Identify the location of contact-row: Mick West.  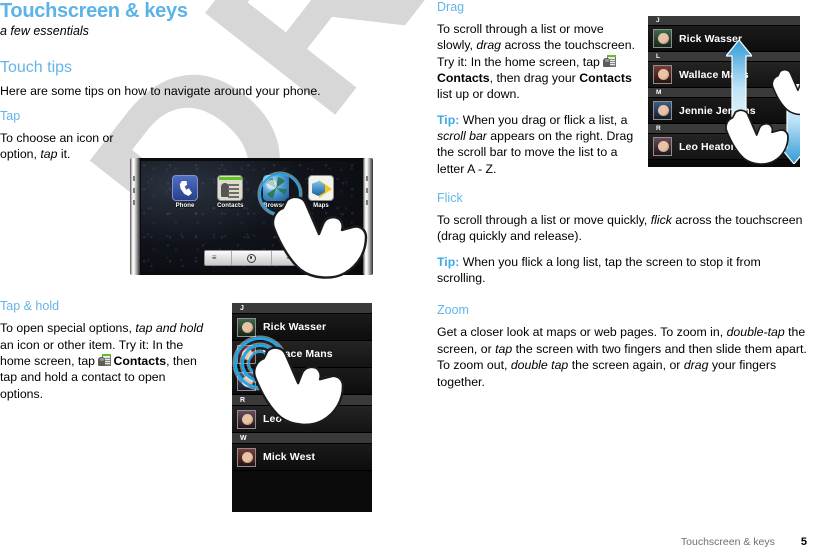
(302, 457).